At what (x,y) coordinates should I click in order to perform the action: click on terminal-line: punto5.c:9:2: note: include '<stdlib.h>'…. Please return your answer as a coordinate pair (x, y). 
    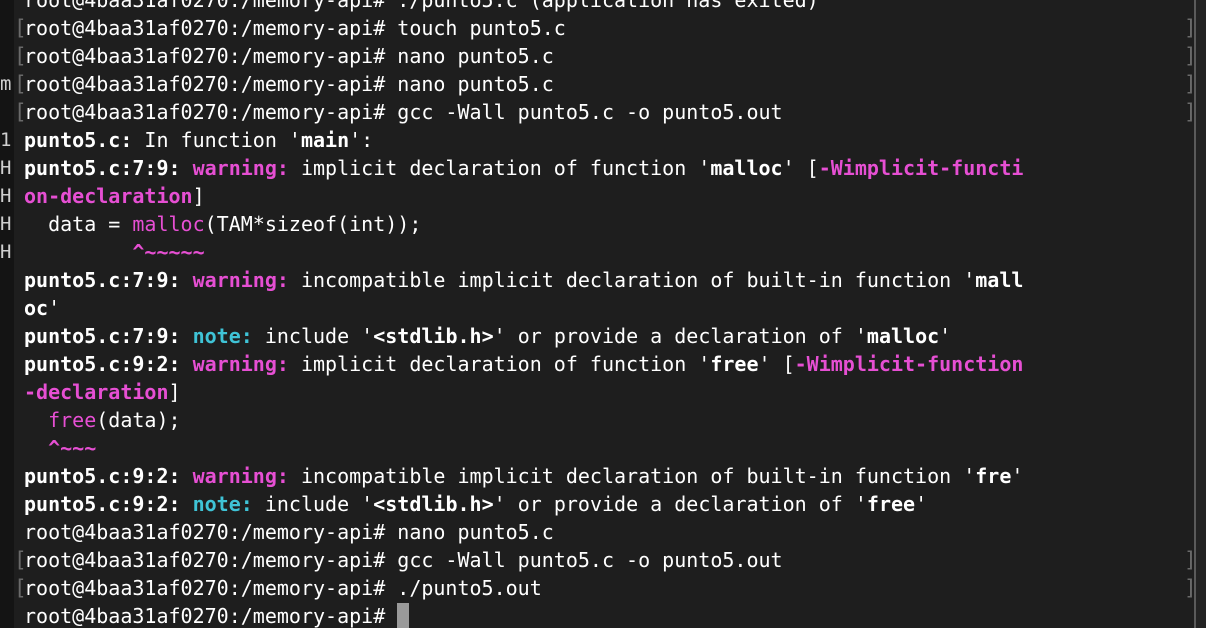
    Looking at the image, I should click on (605, 504).